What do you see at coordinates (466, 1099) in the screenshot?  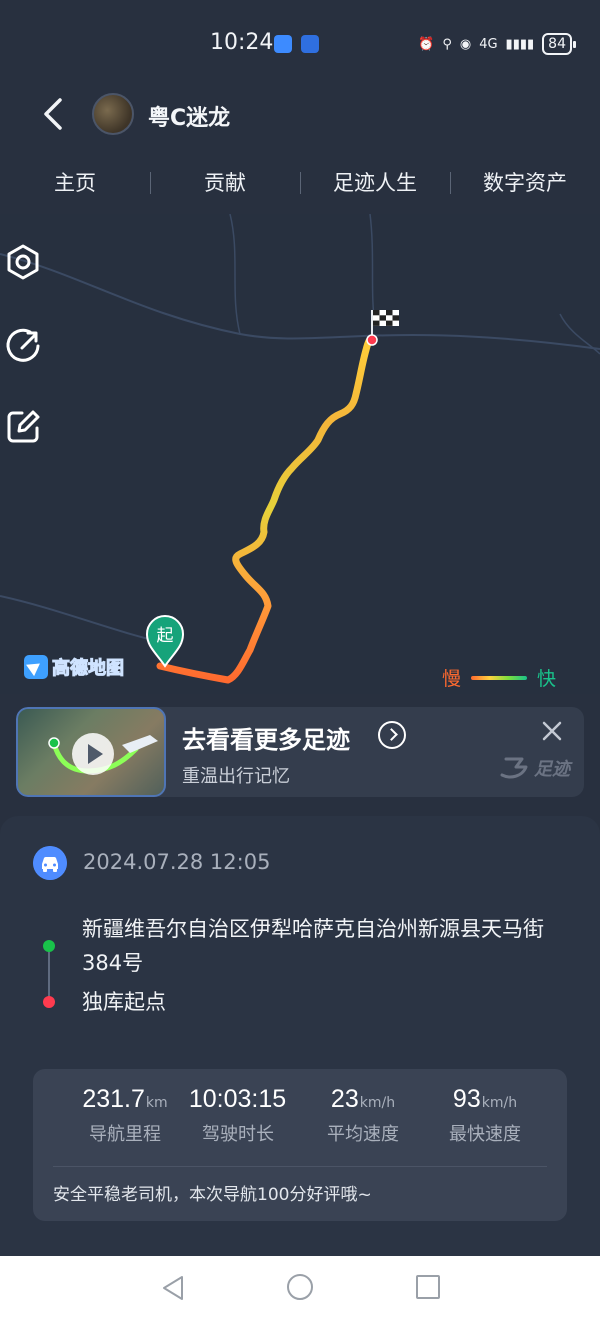 I see `stat-value: 93` at bounding box center [466, 1099].